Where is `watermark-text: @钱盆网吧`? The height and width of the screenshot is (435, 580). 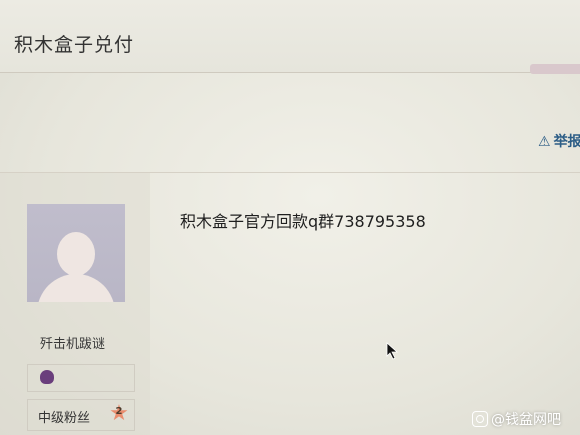
watermark-text: @钱盆网吧 is located at coordinates (526, 420).